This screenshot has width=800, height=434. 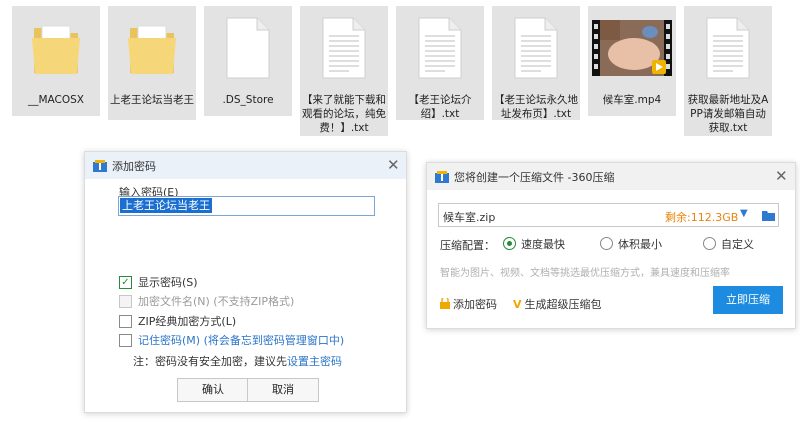 What do you see at coordinates (702, 217) in the screenshot?
I see `remaining-space: 剩余:112.3GB` at bounding box center [702, 217].